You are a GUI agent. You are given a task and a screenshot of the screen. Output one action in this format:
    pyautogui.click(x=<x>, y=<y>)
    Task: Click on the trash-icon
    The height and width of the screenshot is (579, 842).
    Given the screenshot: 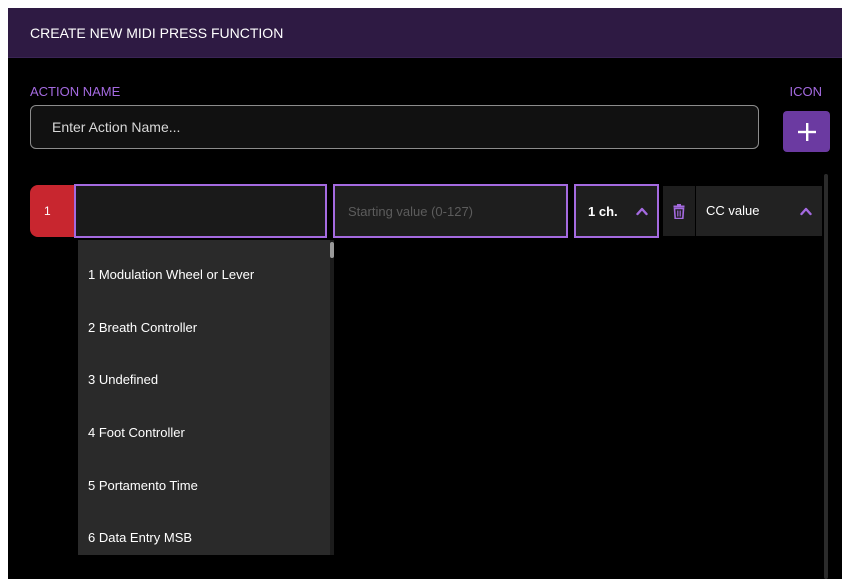 What is the action you would take?
    pyautogui.click(x=679, y=211)
    